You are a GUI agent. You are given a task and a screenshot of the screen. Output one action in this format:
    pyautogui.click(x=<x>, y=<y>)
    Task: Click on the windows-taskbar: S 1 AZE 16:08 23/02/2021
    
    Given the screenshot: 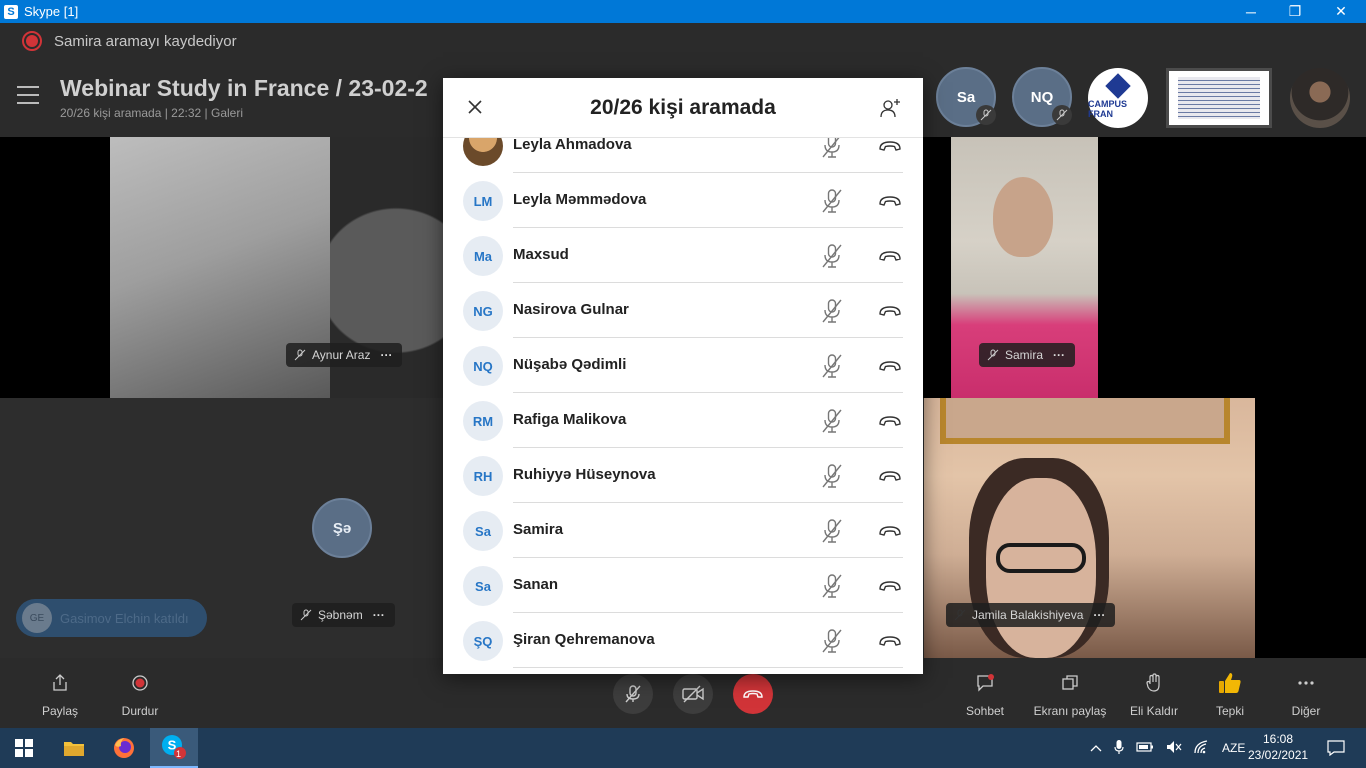 What is the action you would take?
    pyautogui.click(x=683, y=748)
    